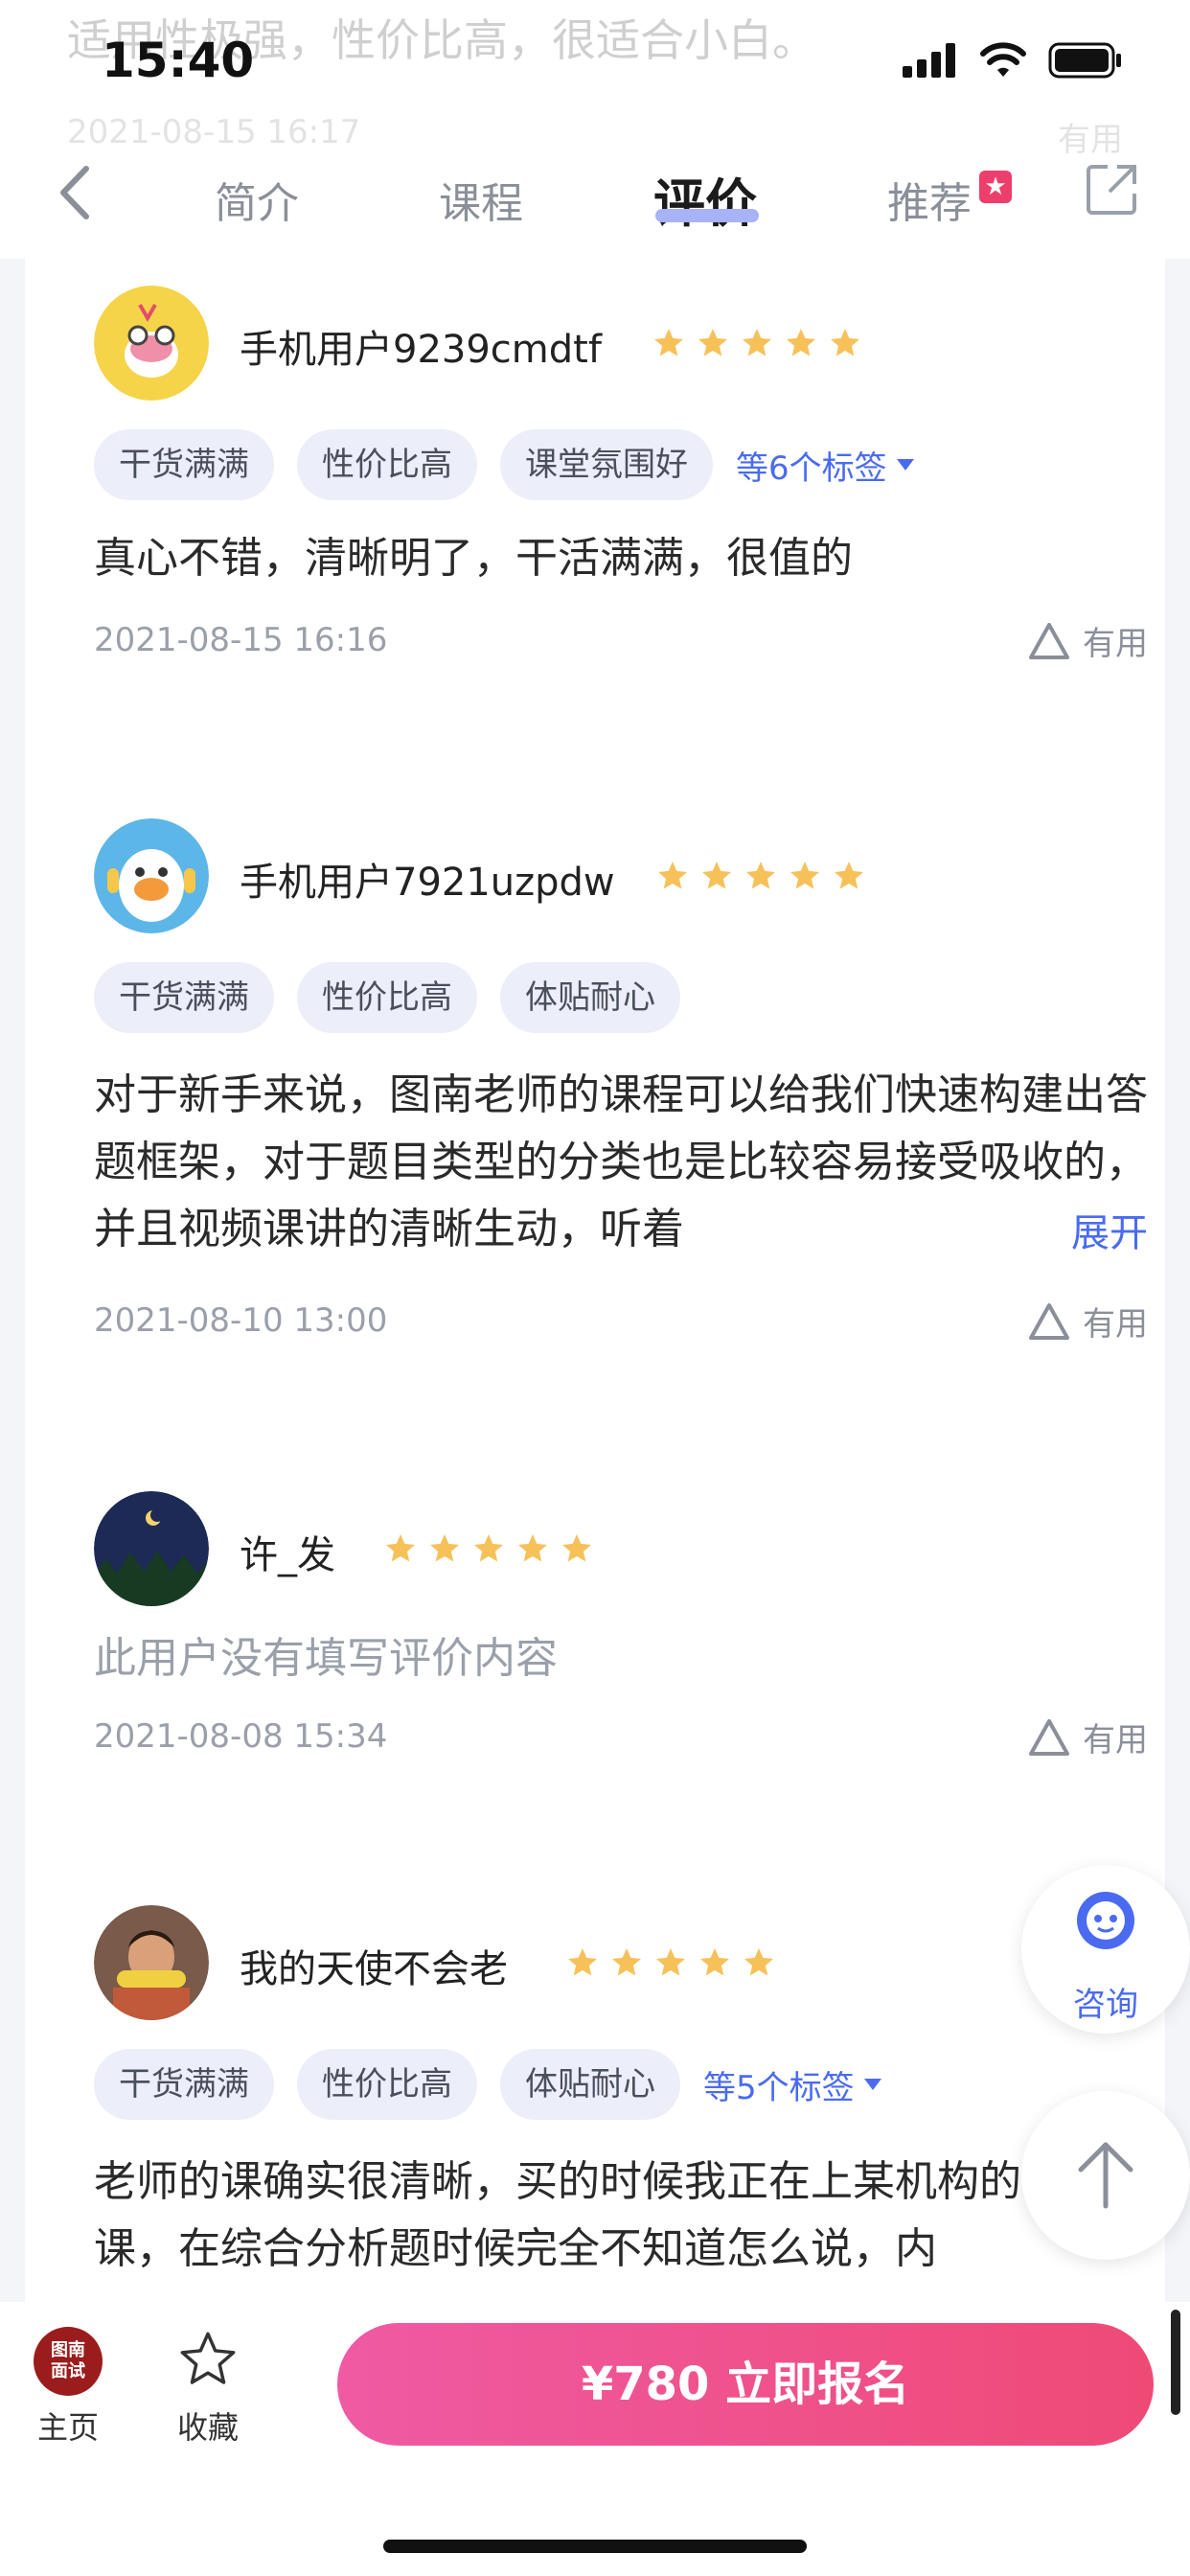 The width and height of the screenshot is (1190, 2576). Describe the element at coordinates (68, 2361) in the screenshot. I see `brand-logo: 图南 面试` at that location.